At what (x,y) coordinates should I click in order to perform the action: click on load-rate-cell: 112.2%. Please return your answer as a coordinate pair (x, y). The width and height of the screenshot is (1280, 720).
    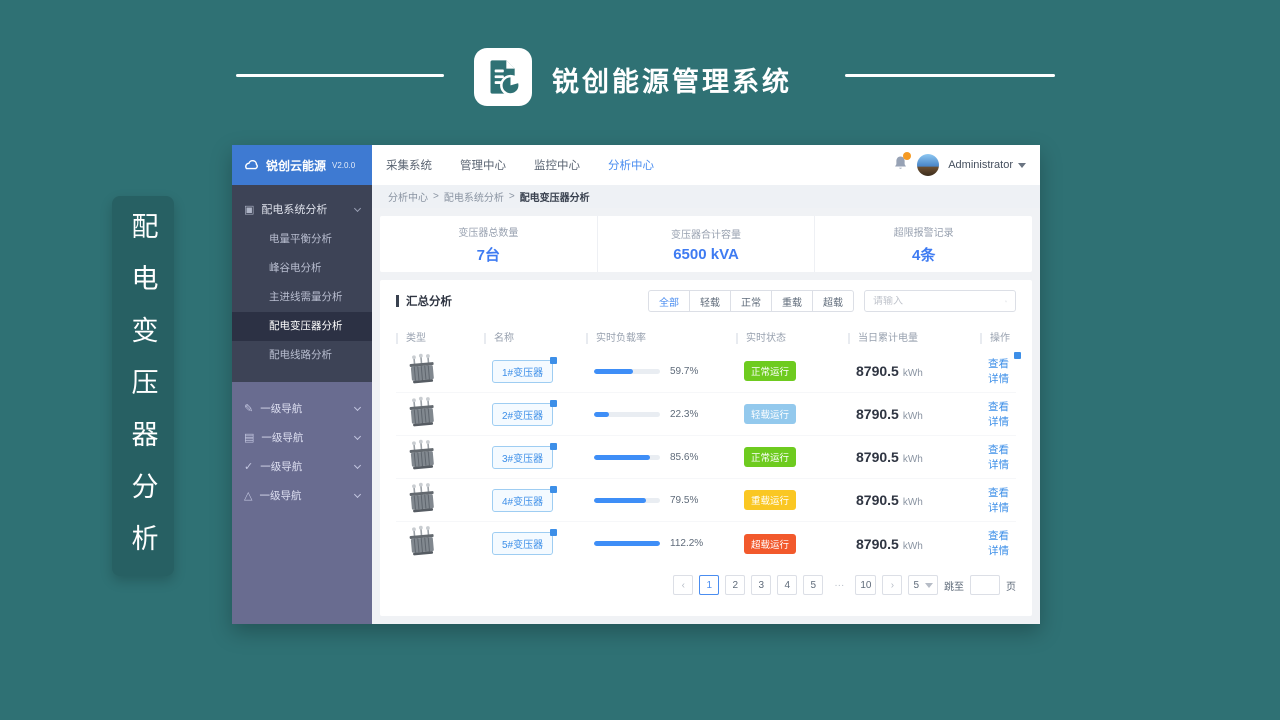
    Looking at the image, I should click on (661, 543).